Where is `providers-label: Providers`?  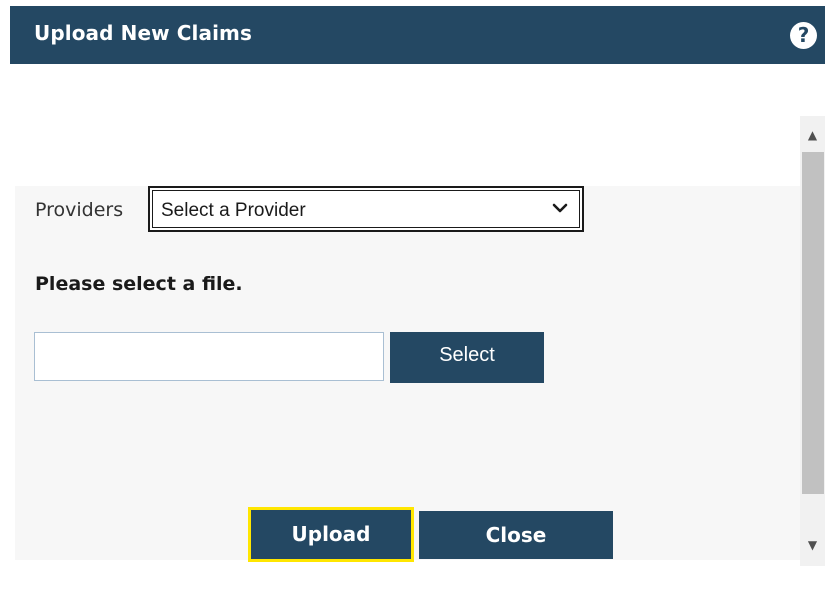
providers-label: Providers is located at coordinates (79, 210).